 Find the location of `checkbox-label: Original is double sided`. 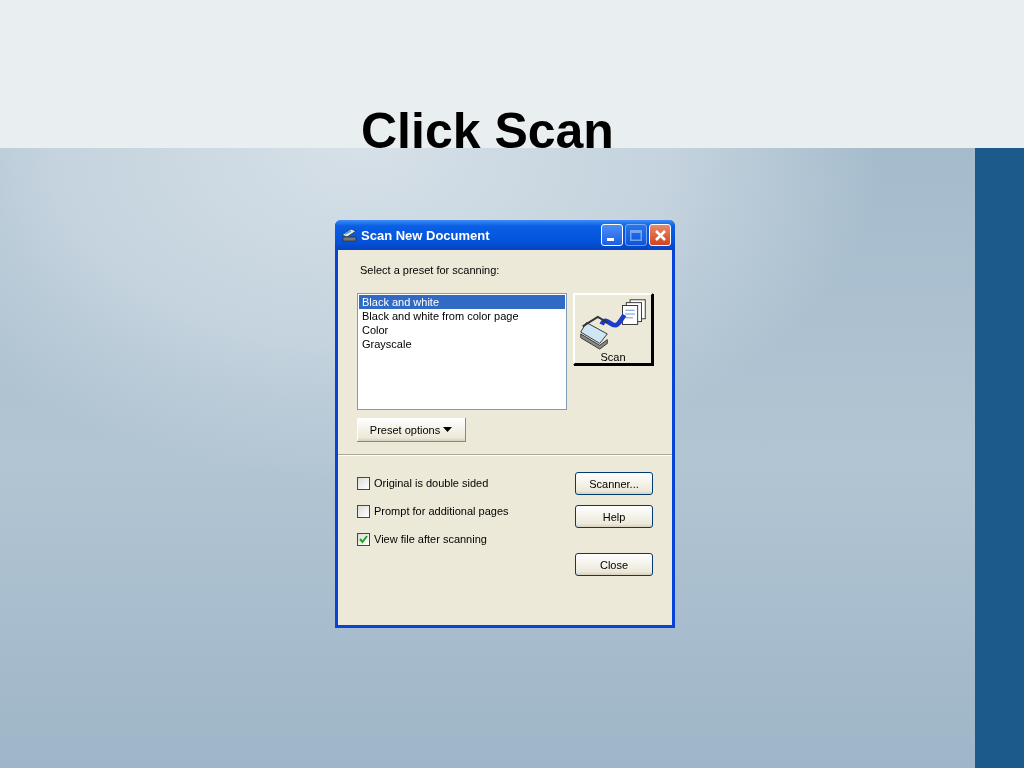

checkbox-label: Original is double sided is located at coordinates (431, 483).